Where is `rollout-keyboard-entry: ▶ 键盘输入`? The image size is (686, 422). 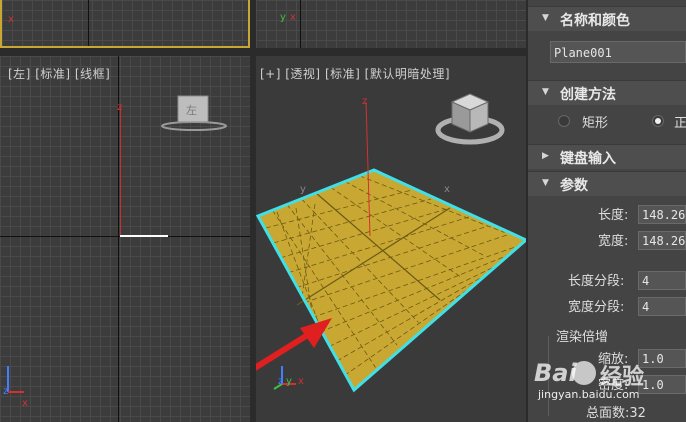
rollout-keyboard-entry: ▶ 键盘输入 is located at coordinates (607, 156).